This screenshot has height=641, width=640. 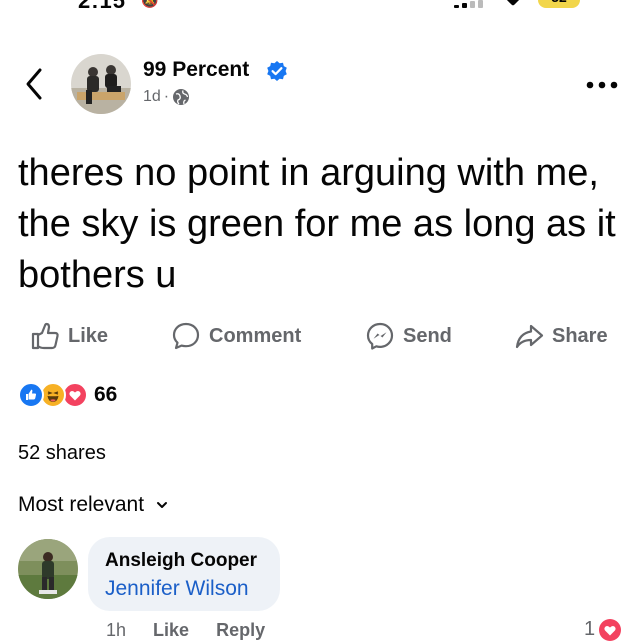 I want to click on comment-label: Comment, so click(x=255, y=335).